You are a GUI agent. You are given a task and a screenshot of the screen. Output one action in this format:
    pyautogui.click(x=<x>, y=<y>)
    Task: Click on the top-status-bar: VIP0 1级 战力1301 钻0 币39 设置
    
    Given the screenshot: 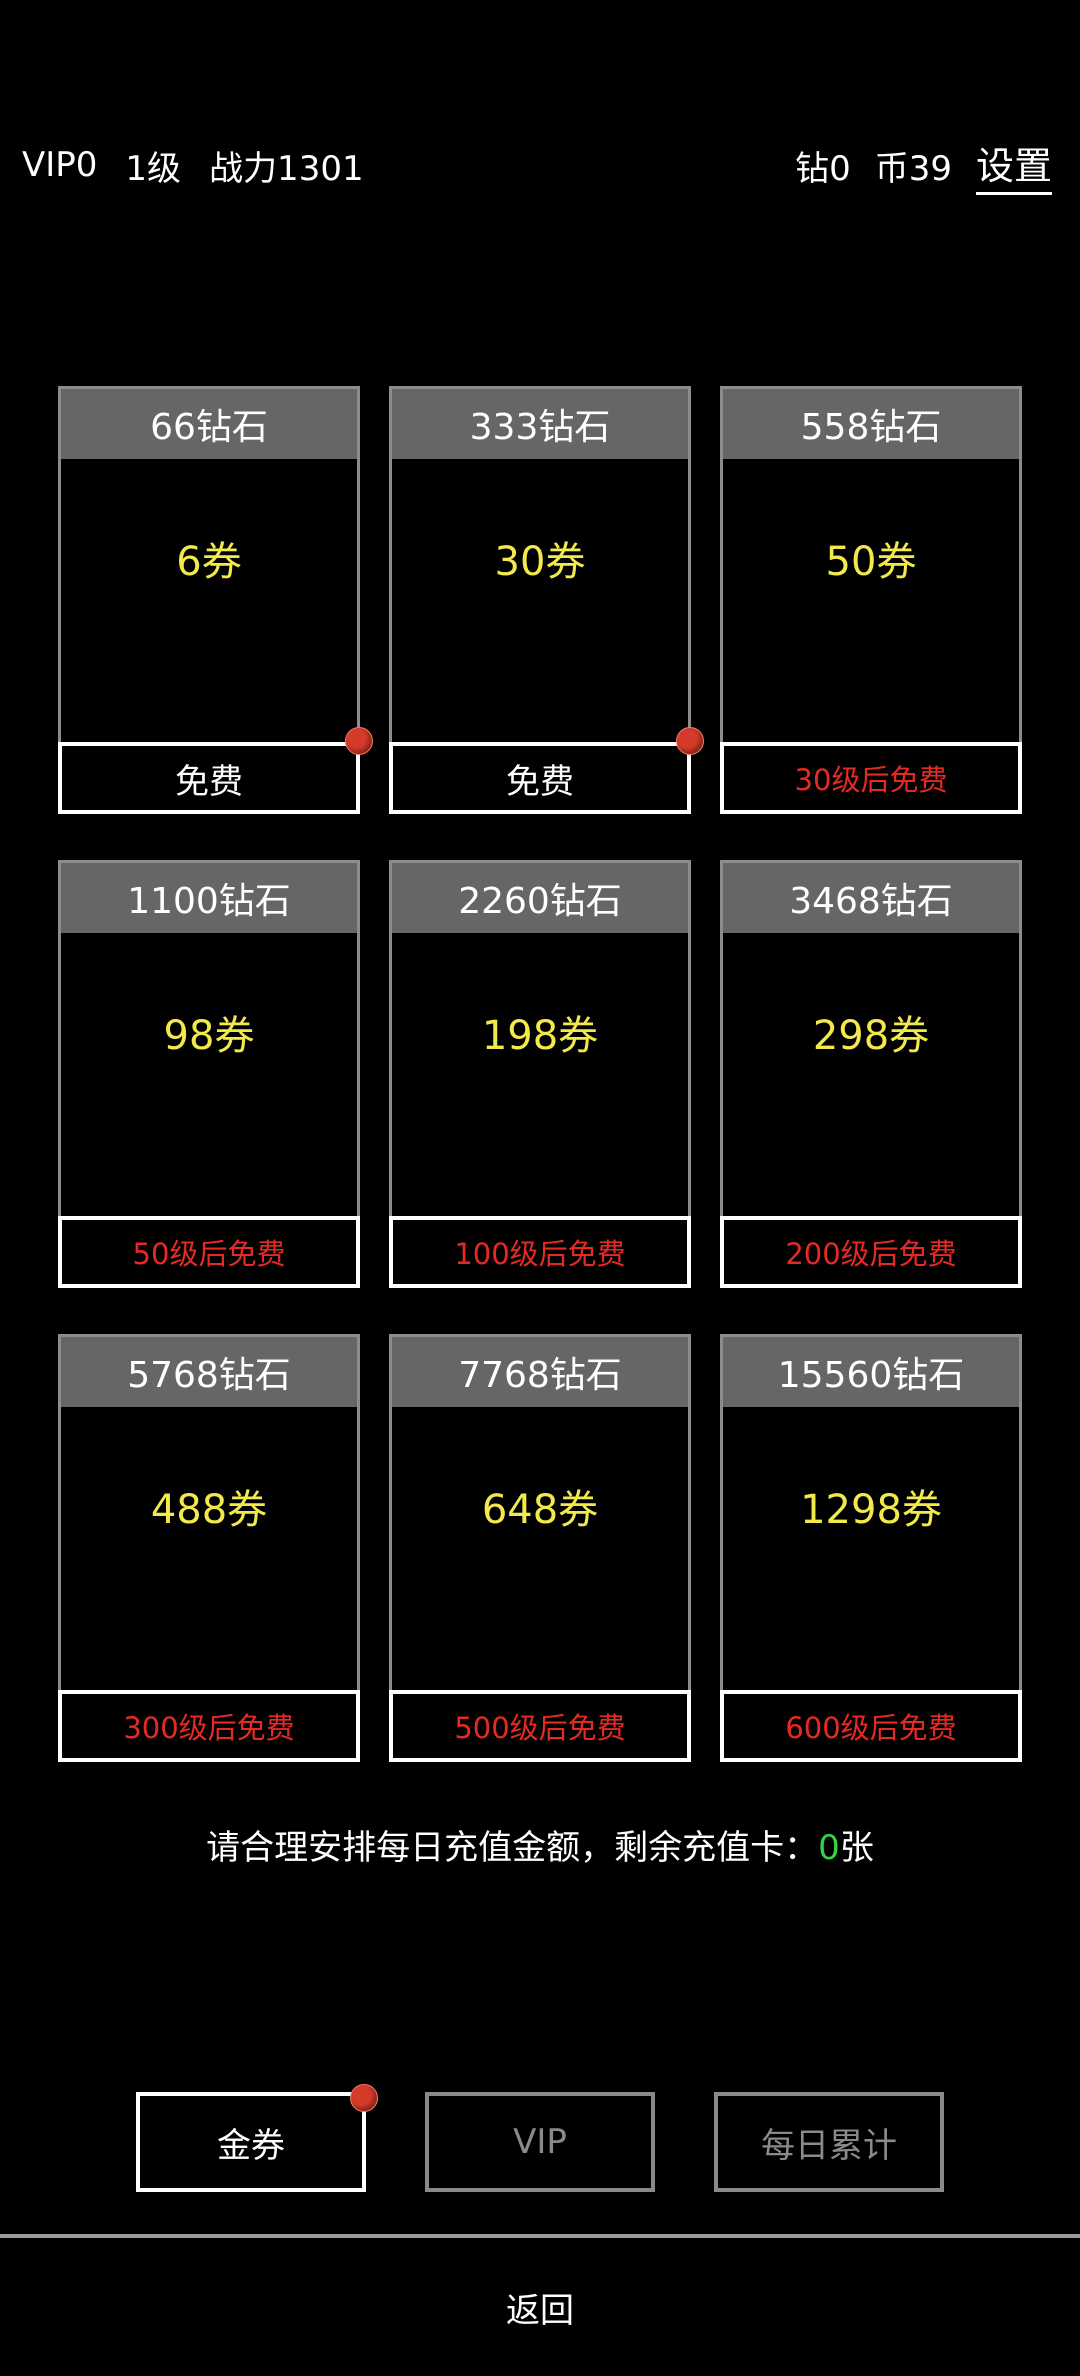 What is the action you would take?
    pyautogui.click(x=540, y=165)
    